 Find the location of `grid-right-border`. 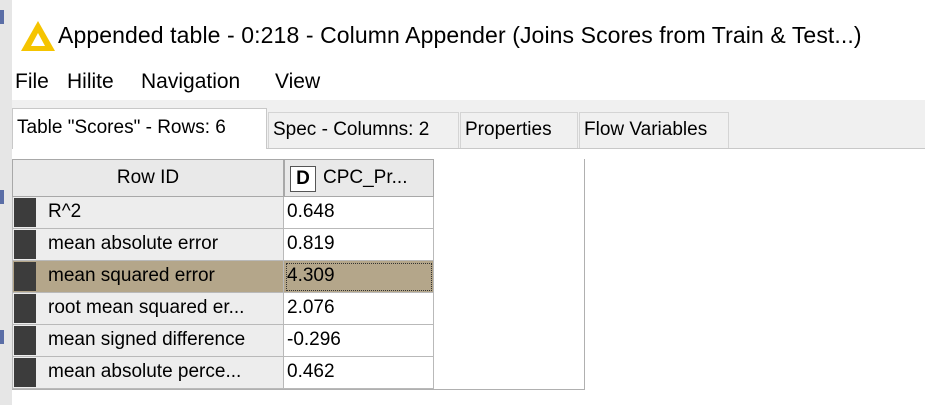

grid-right-border is located at coordinates (584, 274).